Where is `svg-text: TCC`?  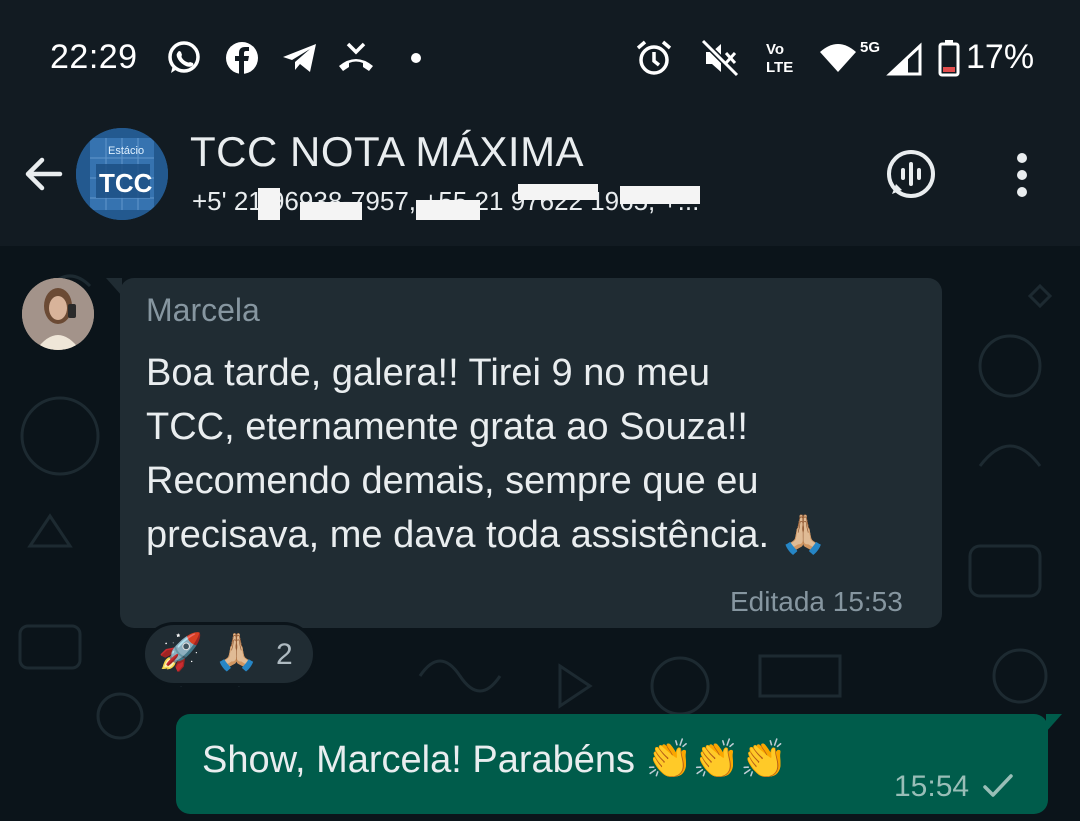
svg-text: TCC is located at coordinates (126, 183).